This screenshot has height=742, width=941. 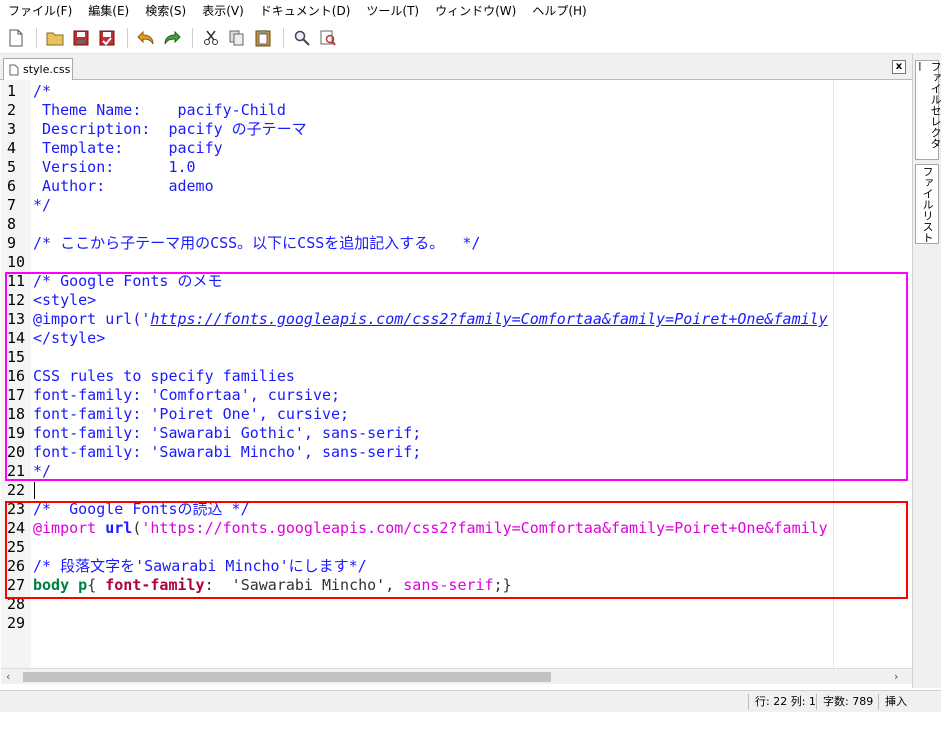 I want to click on menu-item: 編集(E), so click(x=108, y=11).